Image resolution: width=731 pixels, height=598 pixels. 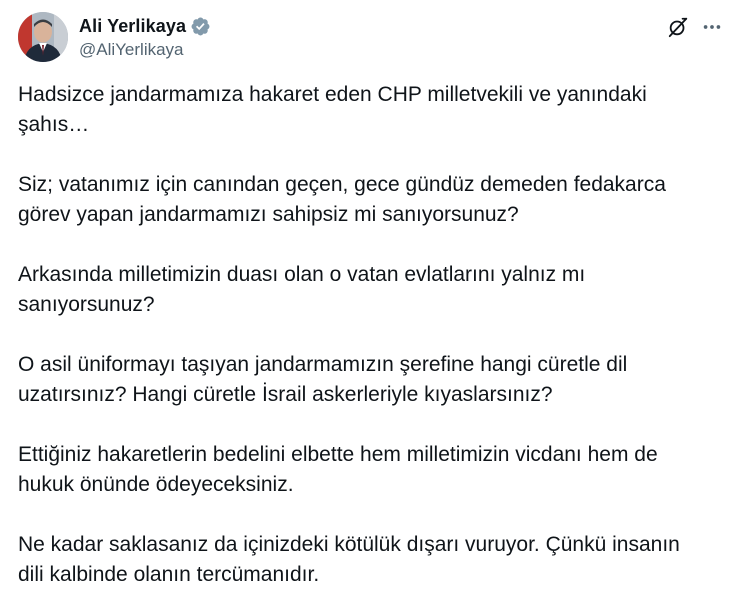 What do you see at coordinates (370, 38) in the screenshot?
I see `tweet-header: Ali Yerlikaya @AliYerlikaya` at bounding box center [370, 38].